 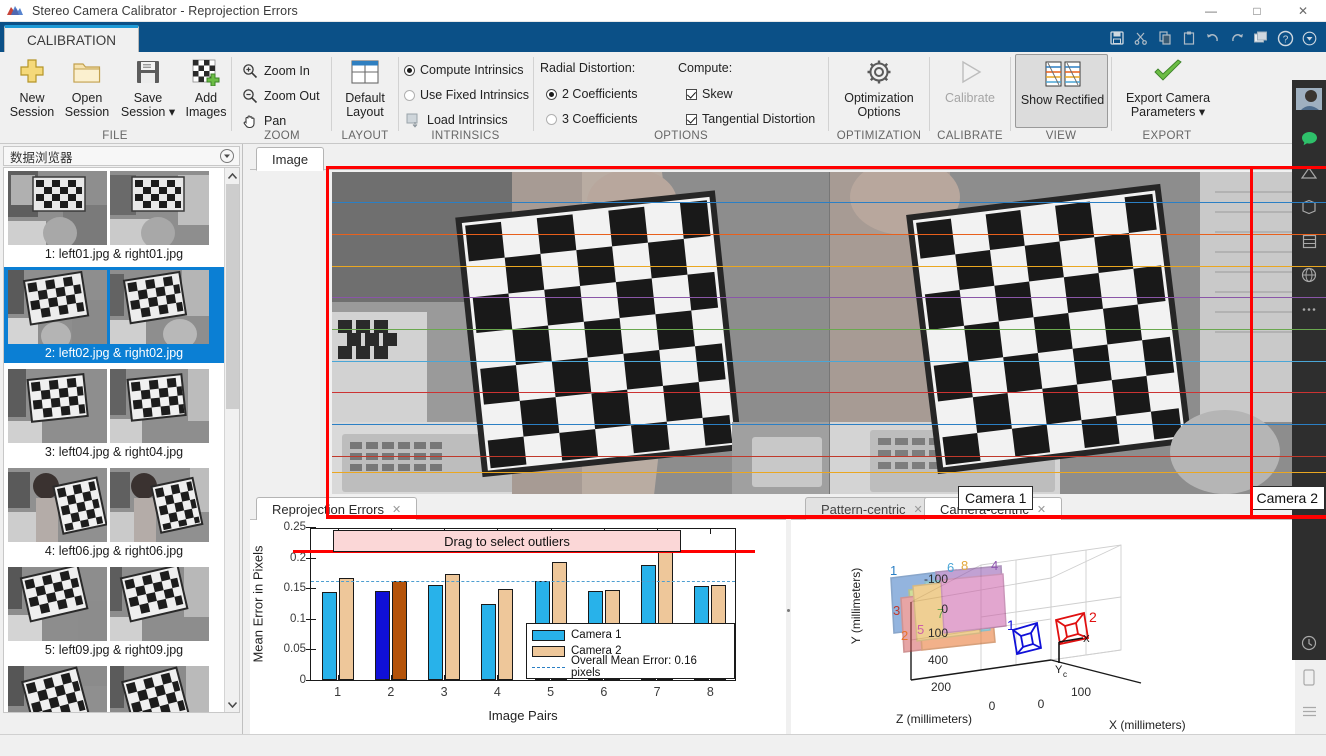 What do you see at coordinates (1309, 173) in the screenshot?
I see `contacts-icon` at bounding box center [1309, 173].